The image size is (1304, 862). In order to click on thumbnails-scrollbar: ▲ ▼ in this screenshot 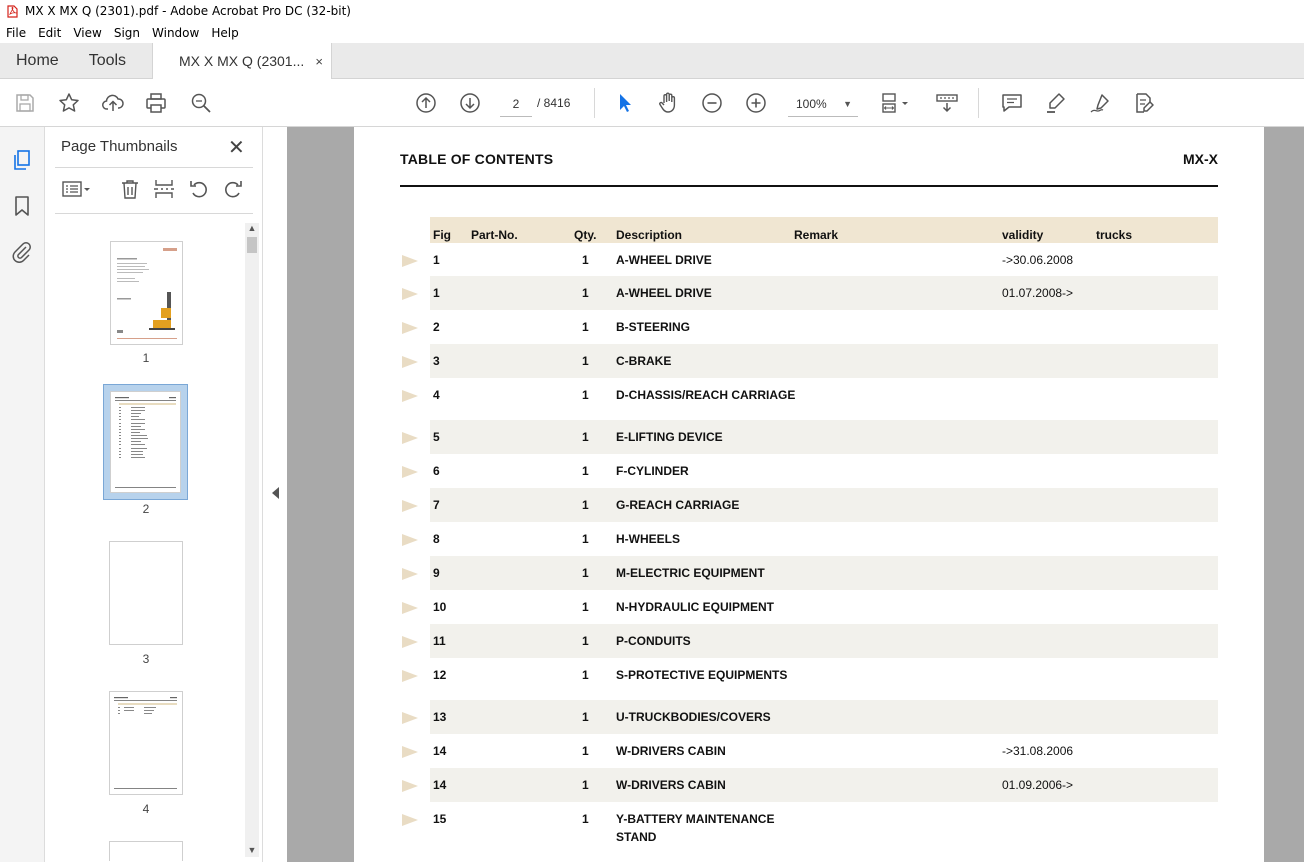, I will do `click(252, 540)`.